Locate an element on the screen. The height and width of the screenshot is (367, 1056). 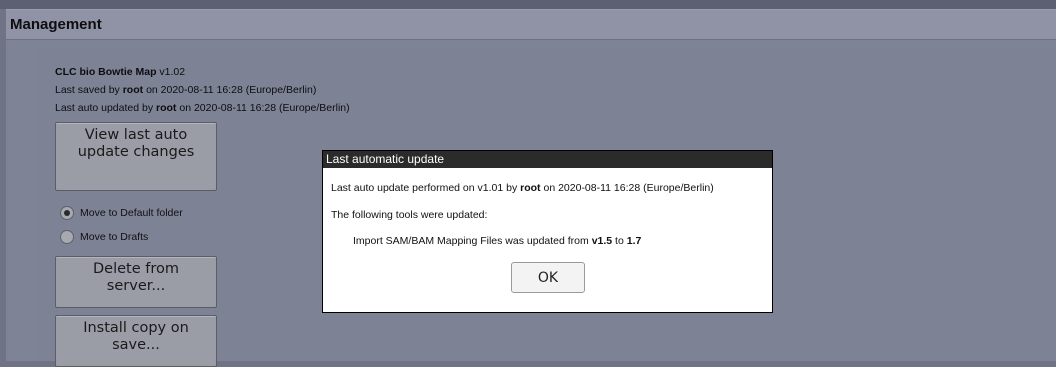
radio-label-drafts: Move to Drafts is located at coordinates (114, 237).